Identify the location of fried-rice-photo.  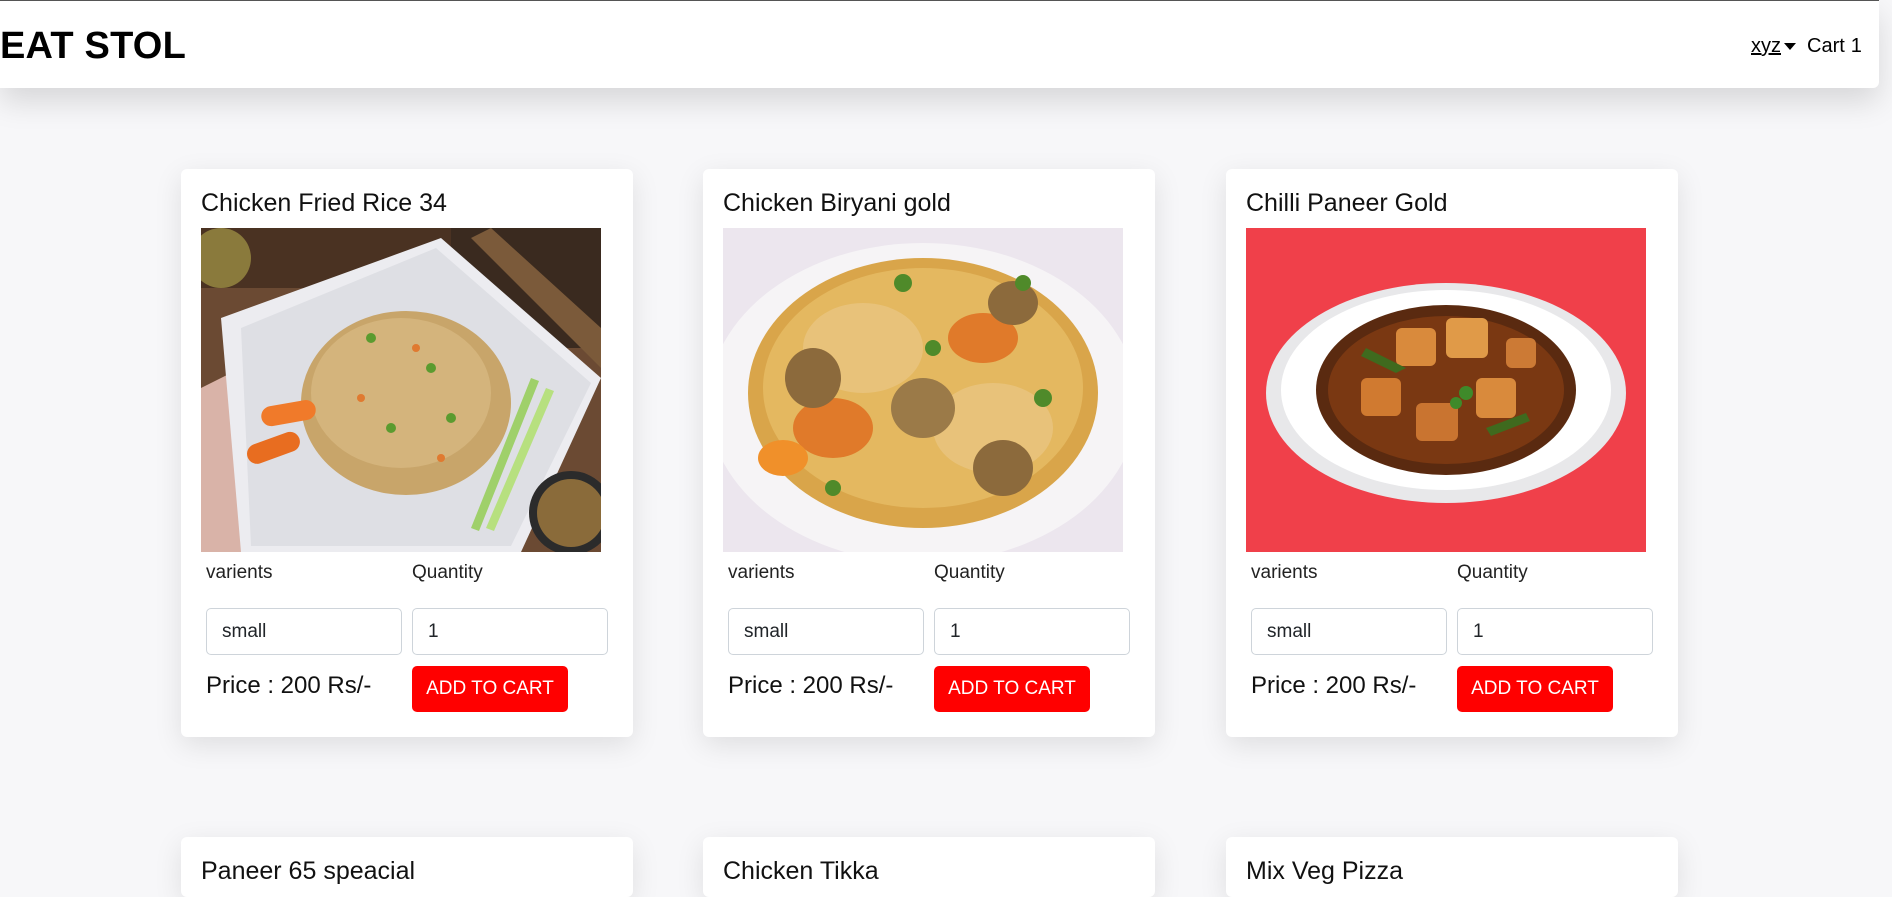
(401, 390).